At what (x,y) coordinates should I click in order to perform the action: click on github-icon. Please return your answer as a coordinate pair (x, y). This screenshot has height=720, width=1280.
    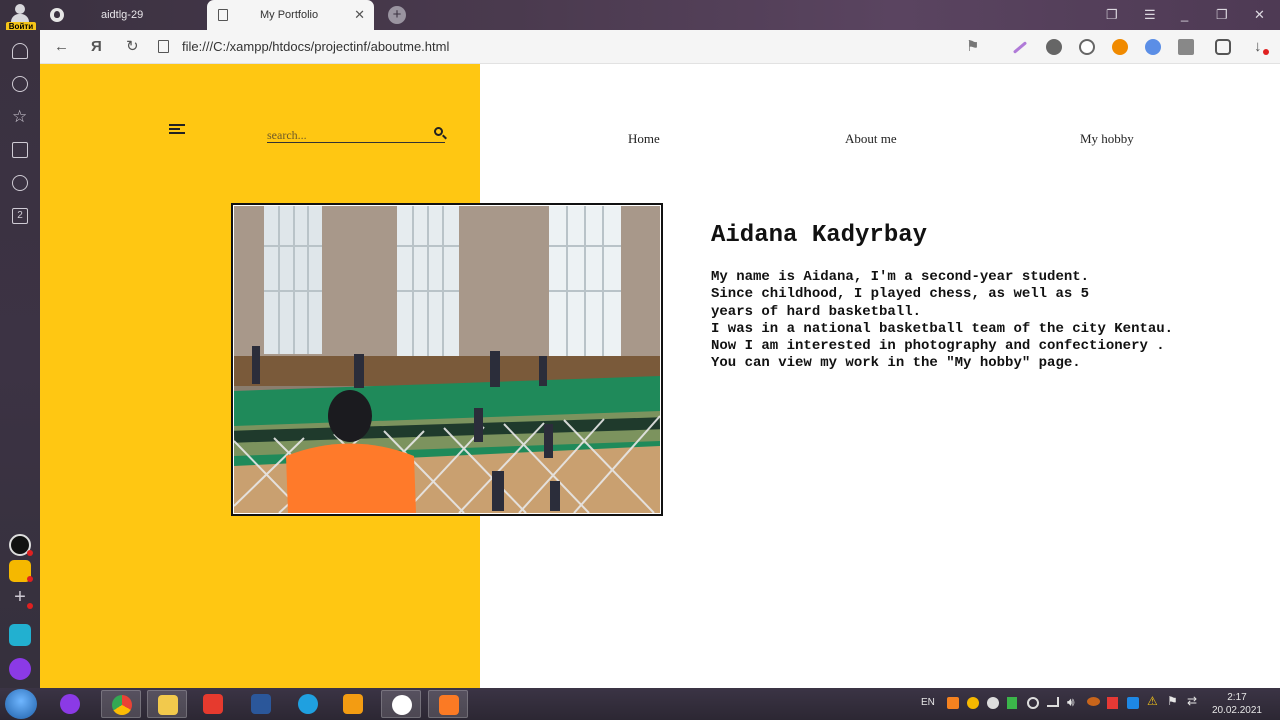
    Looking at the image, I should click on (57, 15).